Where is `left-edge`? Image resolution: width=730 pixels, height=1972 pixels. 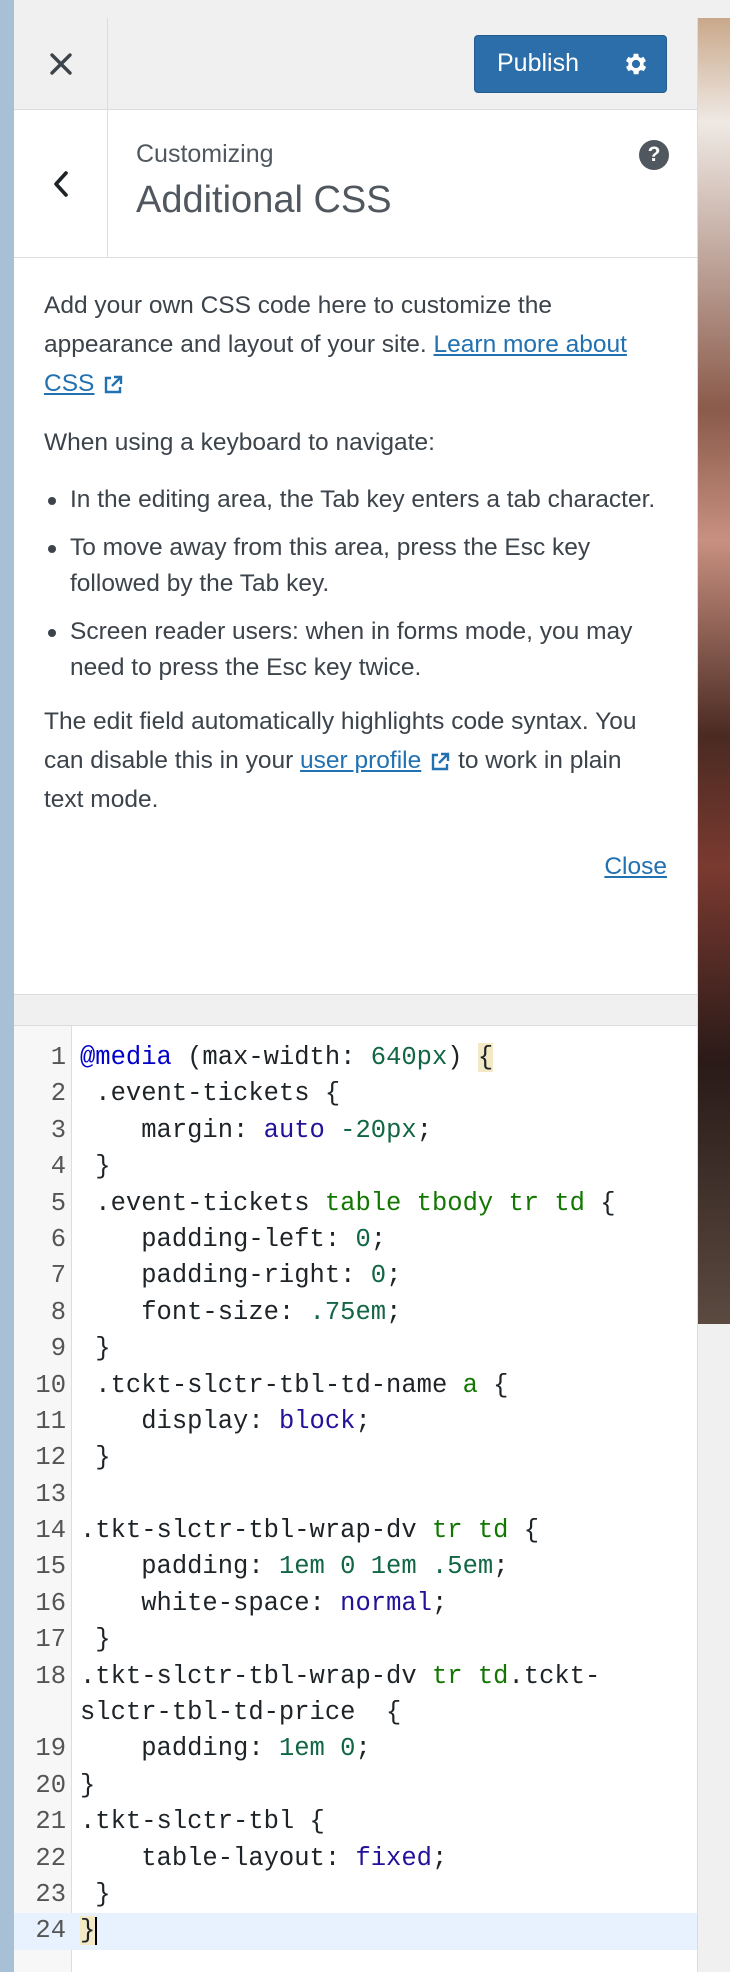
left-edge is located at coordinates (7, 986).